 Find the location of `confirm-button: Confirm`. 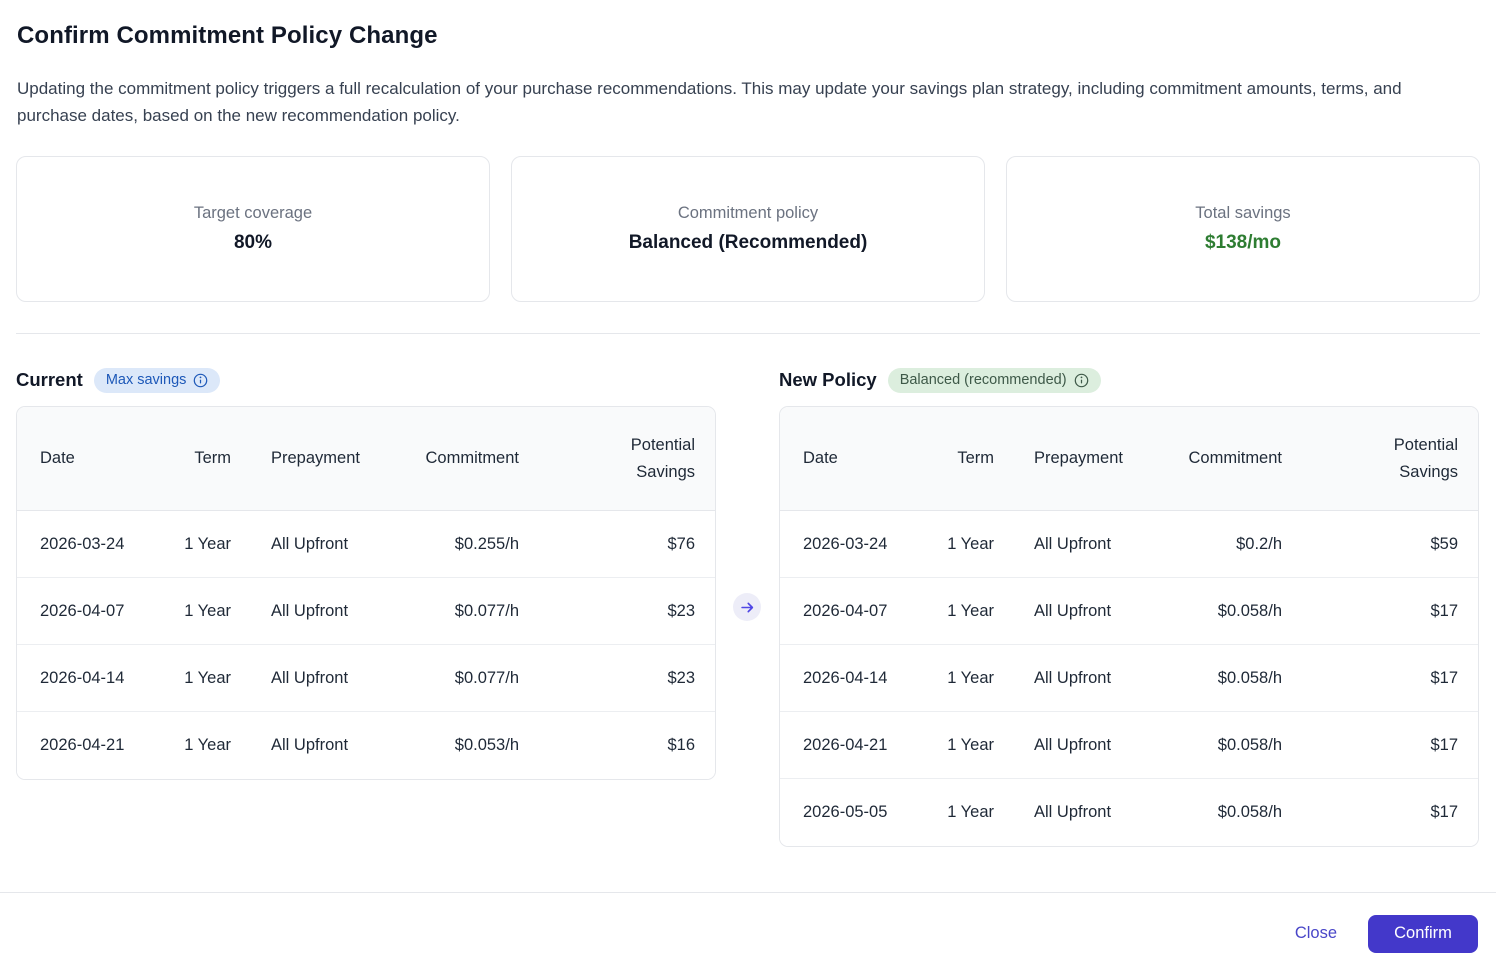

confirm-button: Confirm is located at coordinates (1423, 933).